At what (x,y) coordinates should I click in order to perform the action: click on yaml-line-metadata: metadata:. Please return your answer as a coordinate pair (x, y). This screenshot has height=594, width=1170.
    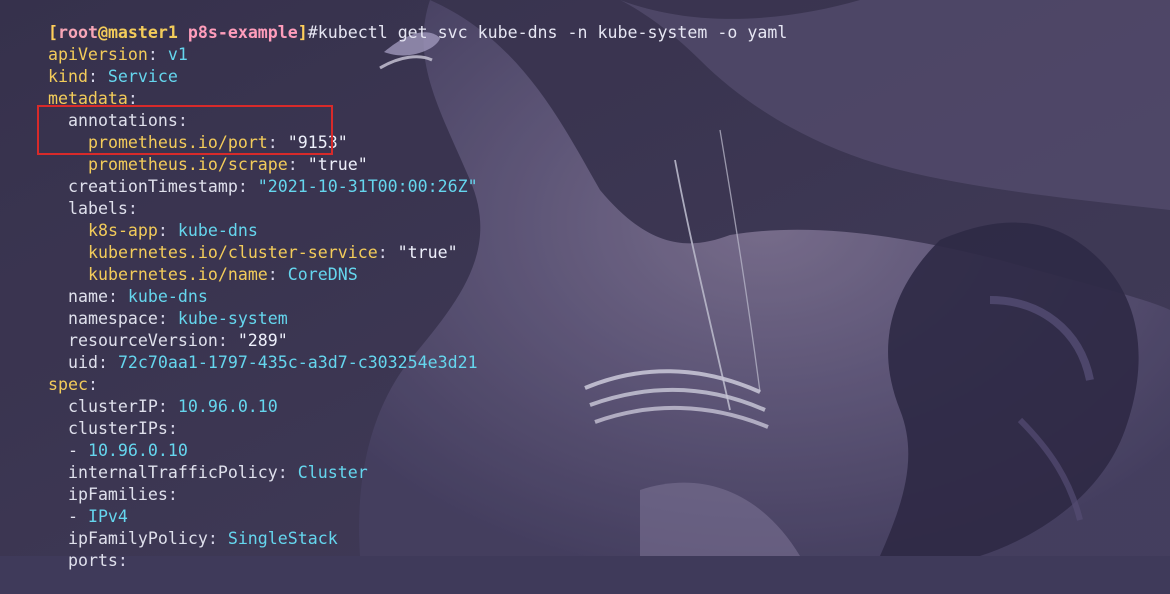
    Looking at the image, I should click on (92, 98).